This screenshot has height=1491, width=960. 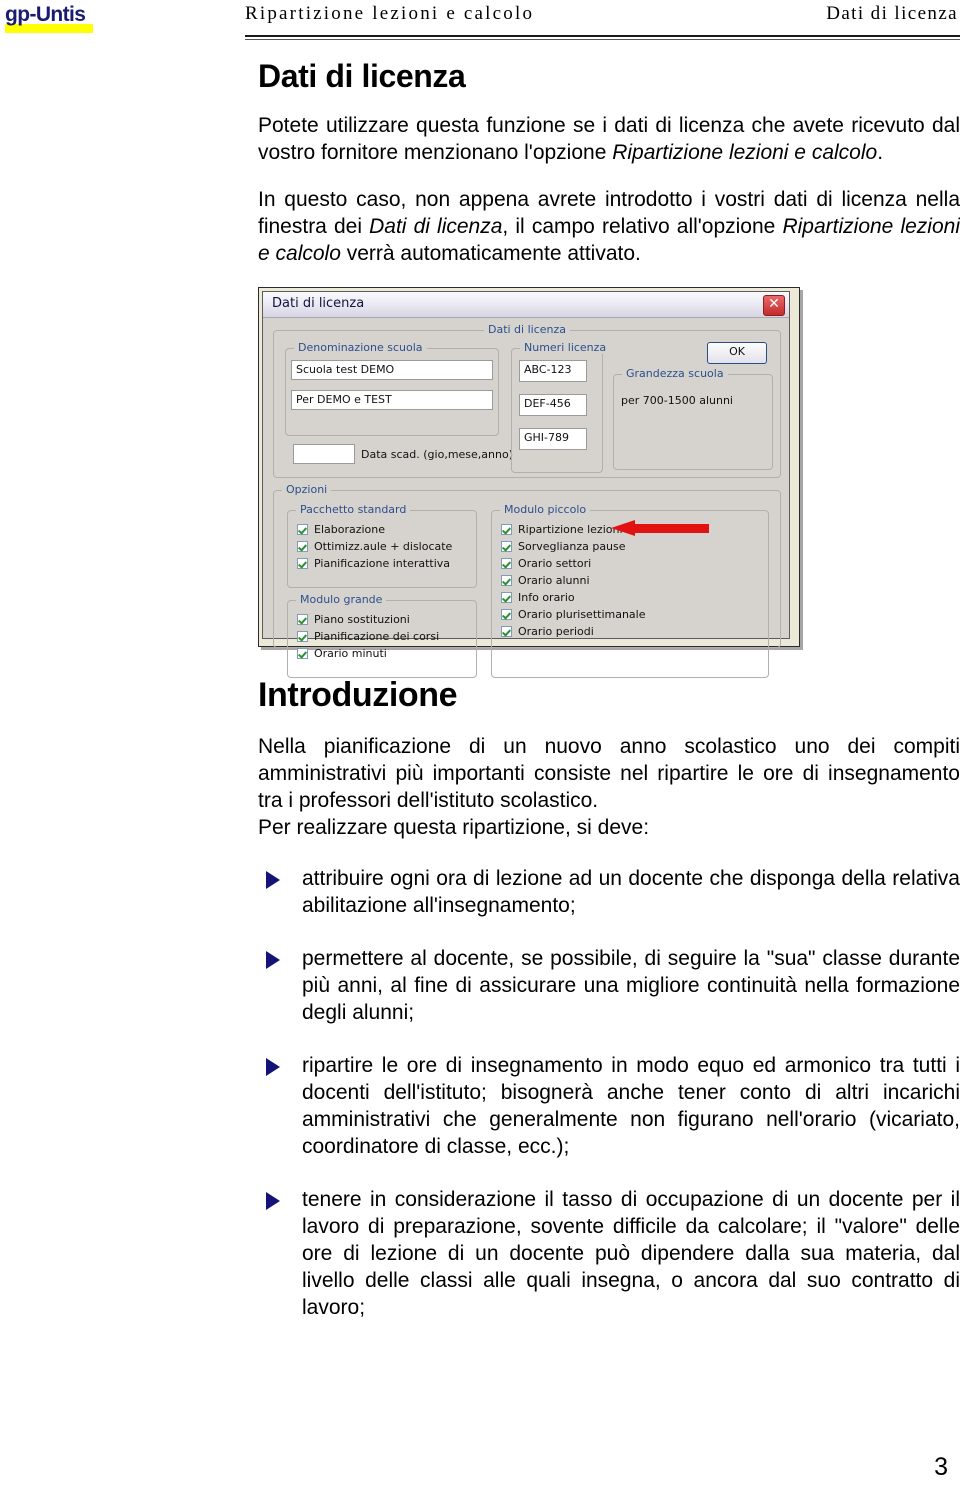 What do you see at coordinates (307, 489) in the screenshot?
I see `group-label-opzioni: Opzioni` at bounding box center [307, 489].